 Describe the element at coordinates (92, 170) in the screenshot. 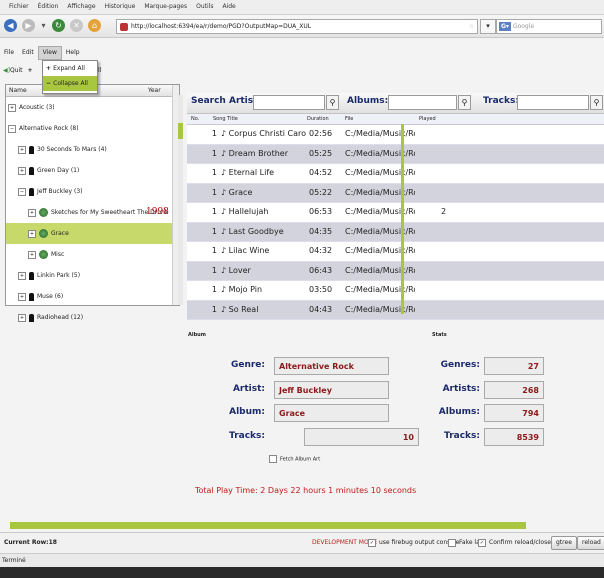

I see `tree-item: + Green Day (1)` at that location.